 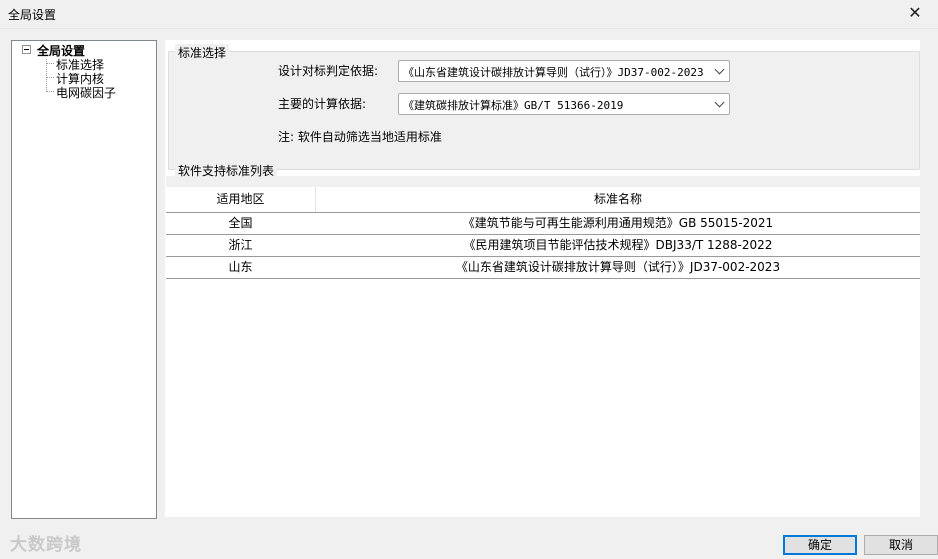 I want to click on window-title: 全局设置, so click(x=32, y=15).